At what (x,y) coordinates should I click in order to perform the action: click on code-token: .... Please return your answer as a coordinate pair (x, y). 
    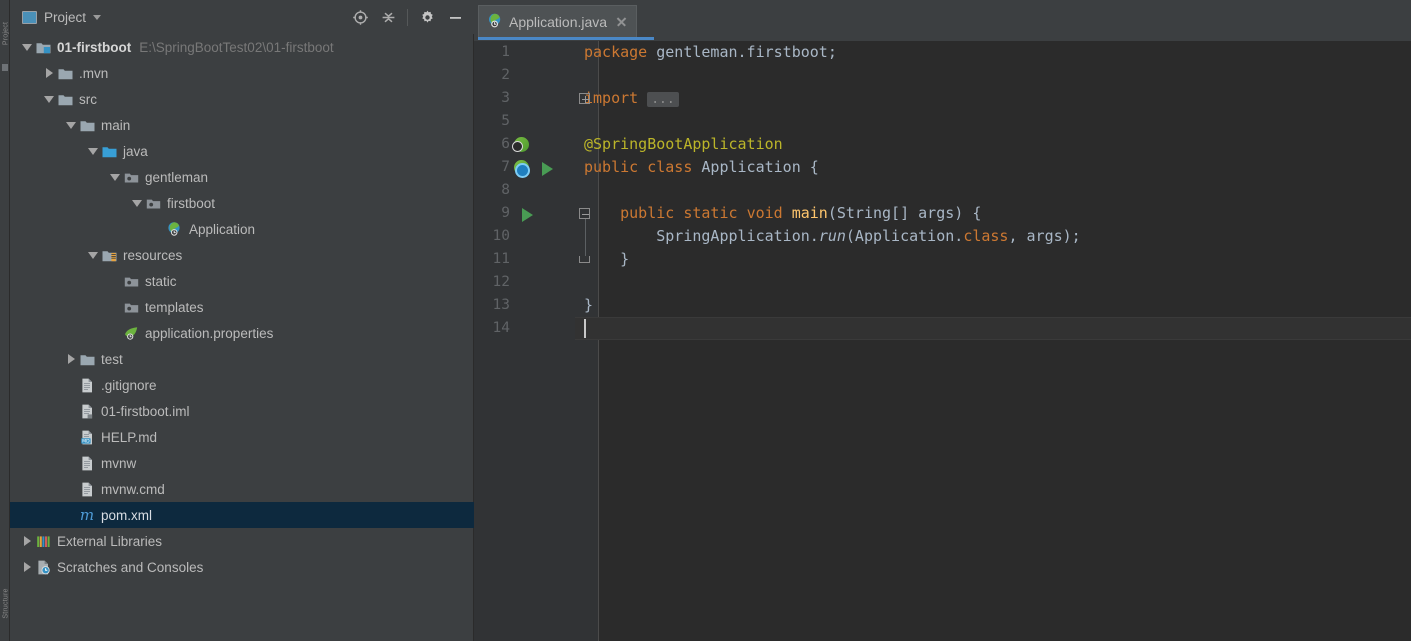
    Looking at the image, I should click on (663, 99).